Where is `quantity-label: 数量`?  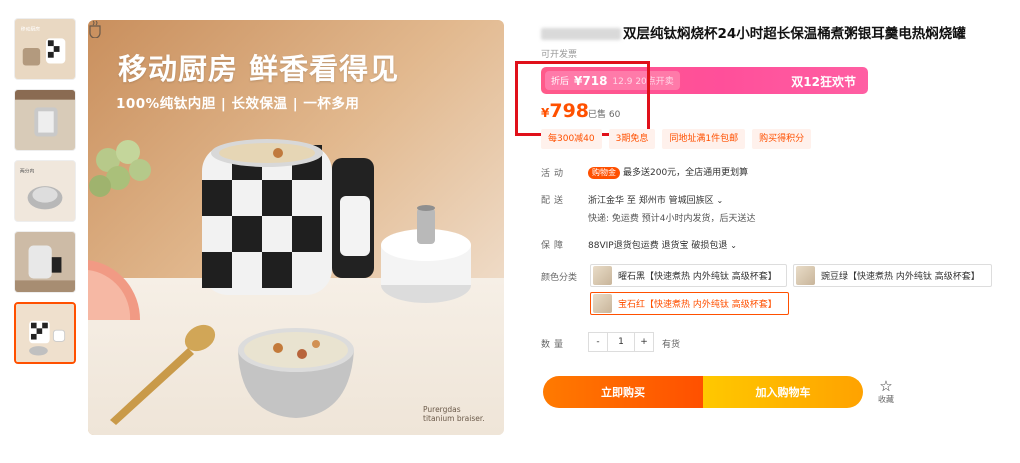 quantity-label: 数量 is located at coordinates (554, 345).